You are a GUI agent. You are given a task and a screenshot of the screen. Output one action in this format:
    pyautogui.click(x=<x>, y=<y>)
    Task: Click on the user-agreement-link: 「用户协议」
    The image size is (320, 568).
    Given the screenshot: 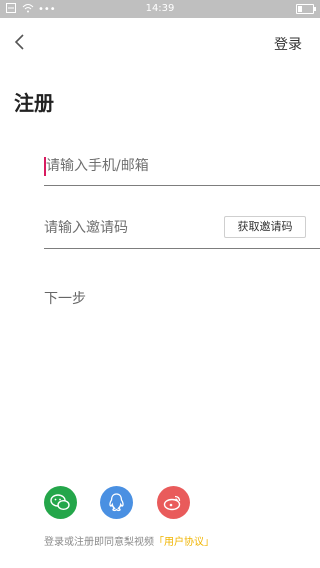 What is the action you would take?
    pyautogui.click(x=184, y=542)
    